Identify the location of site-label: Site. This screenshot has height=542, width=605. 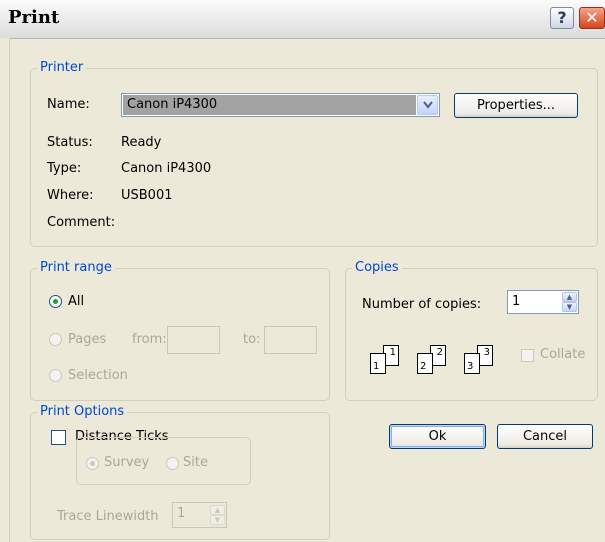
(195, 462).